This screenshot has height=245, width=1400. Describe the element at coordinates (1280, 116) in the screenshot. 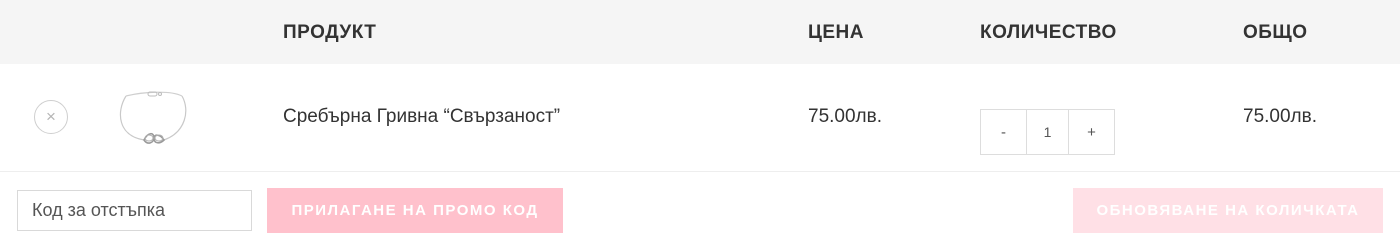

I see `product-subtotal: 75.00лв.` at that location.